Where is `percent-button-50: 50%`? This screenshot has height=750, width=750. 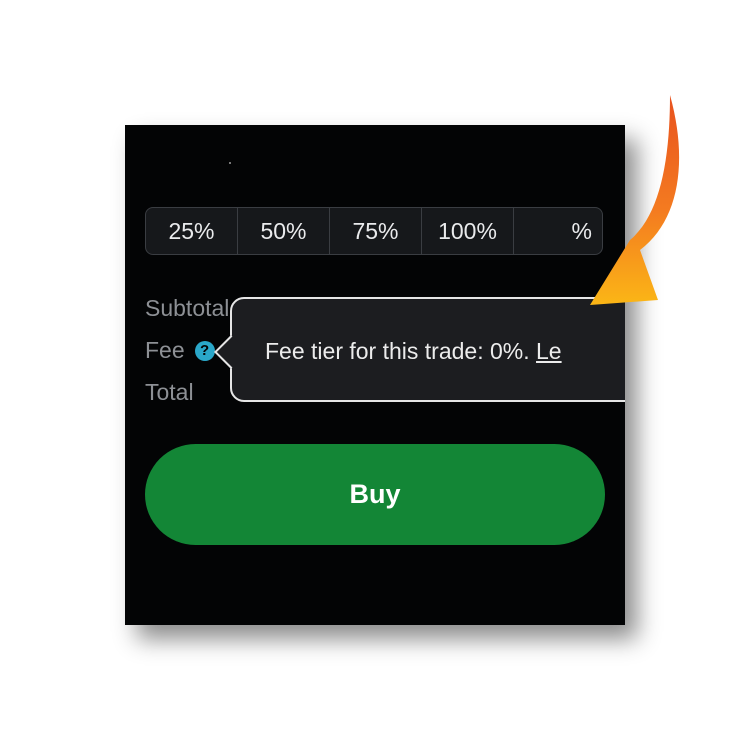 percent-button-50: 50% is located at coordinates (284, 231).